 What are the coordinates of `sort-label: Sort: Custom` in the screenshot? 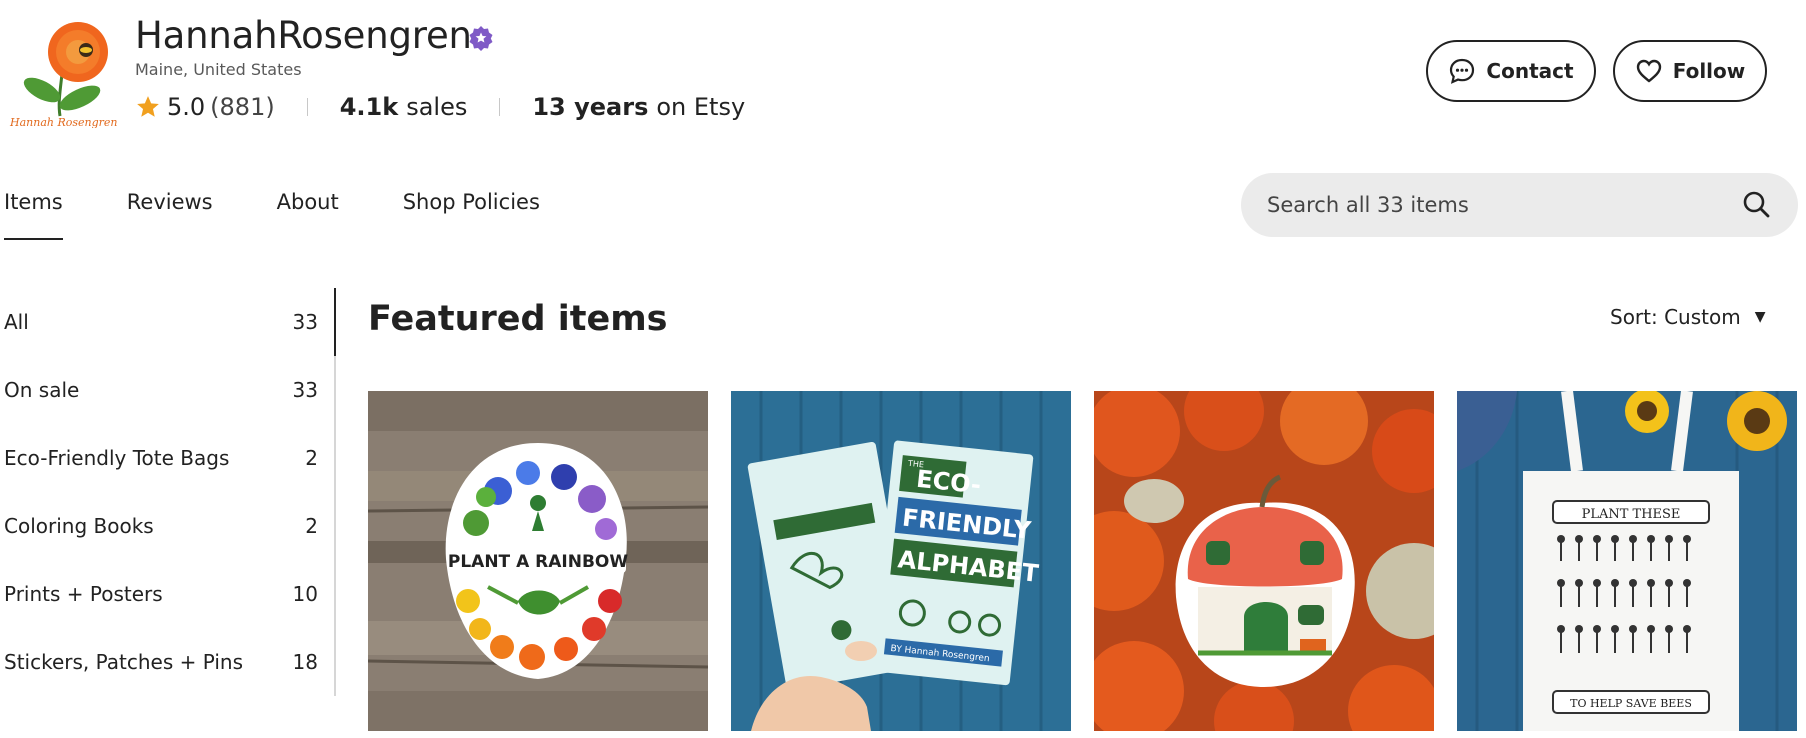 It's located at (1675, 317).